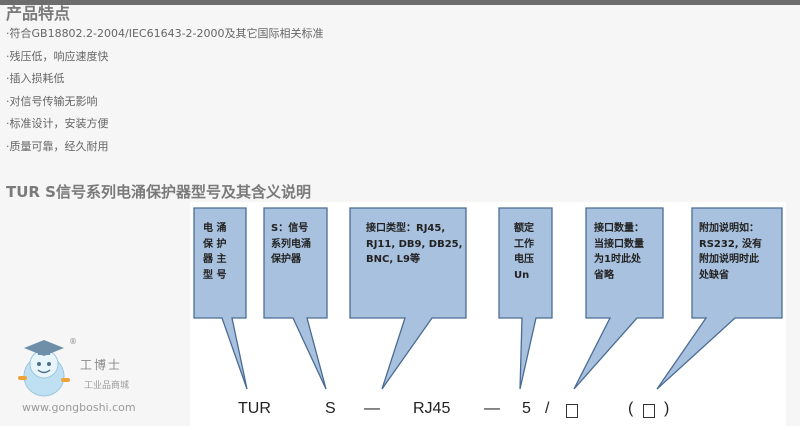  Describe the element at coordinates (291, 244) in the screenshot. I see `callout-2-text: S：信号 系列电涌 保护器` at that location.